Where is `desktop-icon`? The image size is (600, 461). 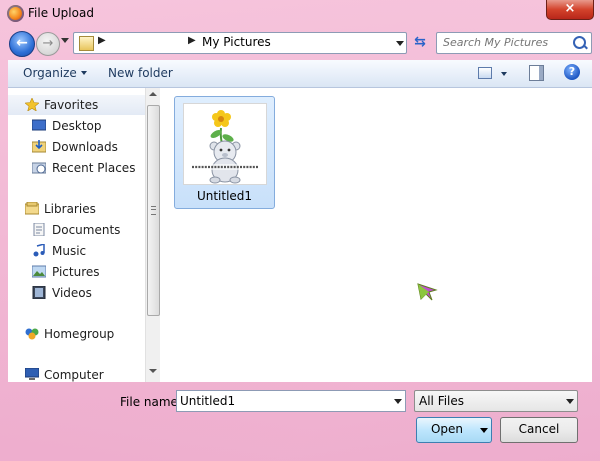
desktop-icon is located at coordinates (39, 125).